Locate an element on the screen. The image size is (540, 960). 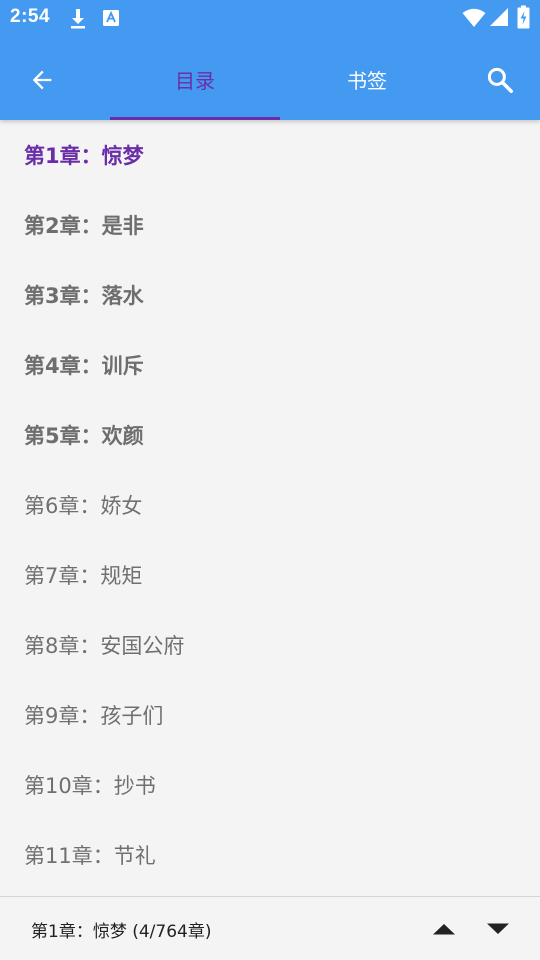
tab-bookmarks: 书签 is located at coordinates (367, 79).